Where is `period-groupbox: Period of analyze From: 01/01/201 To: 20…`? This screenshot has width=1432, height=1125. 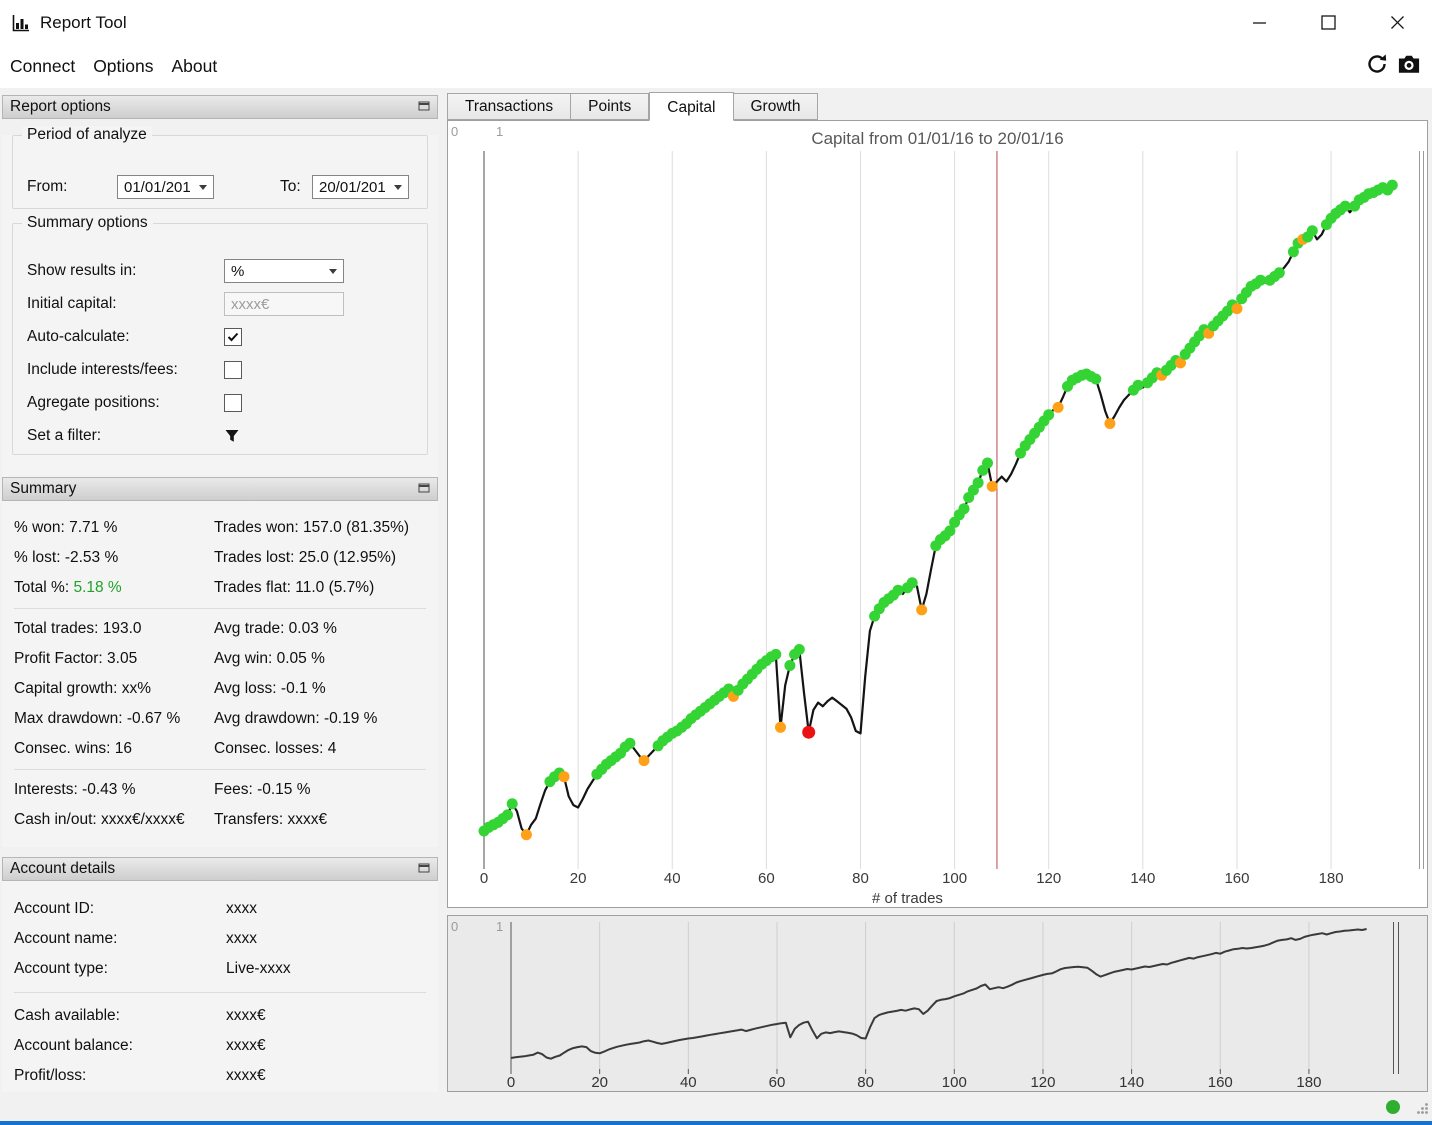
period-groupbox: Period of analyze From: 01/01/201 To: 20… is located at coordinates (220, 167).